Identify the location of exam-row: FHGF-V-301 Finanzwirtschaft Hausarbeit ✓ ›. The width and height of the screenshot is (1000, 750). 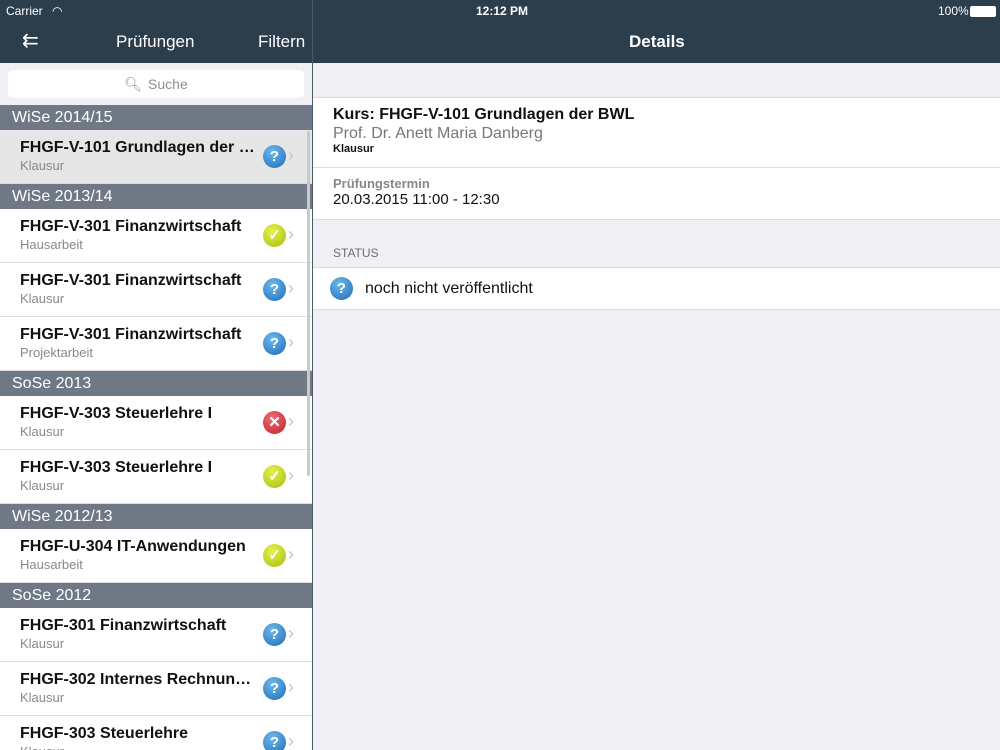
(156, 236).